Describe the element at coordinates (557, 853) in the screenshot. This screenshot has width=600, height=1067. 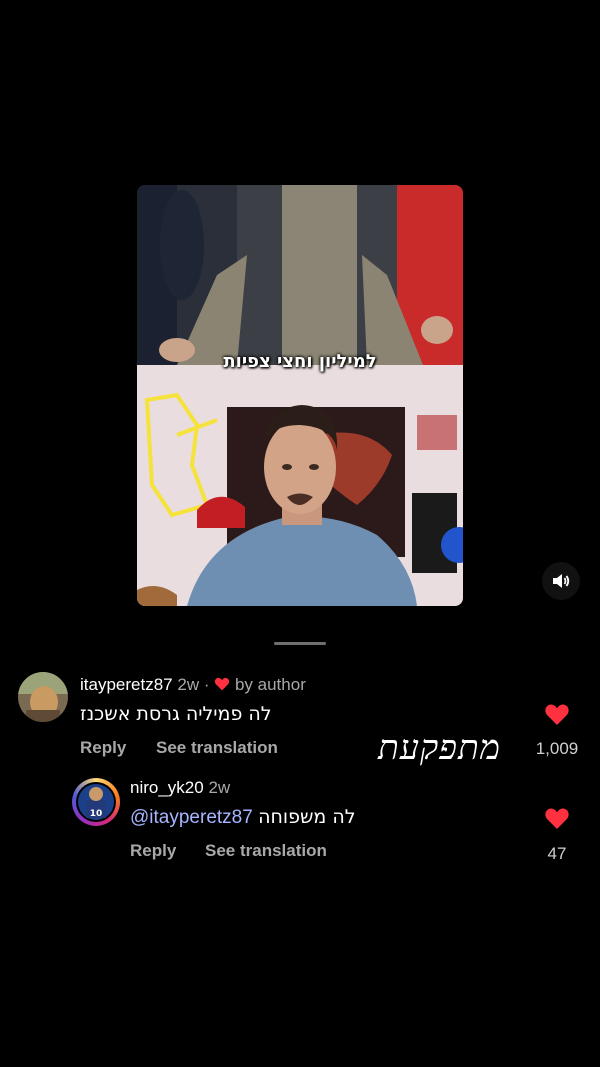
I see `like-count: 47` at that location.